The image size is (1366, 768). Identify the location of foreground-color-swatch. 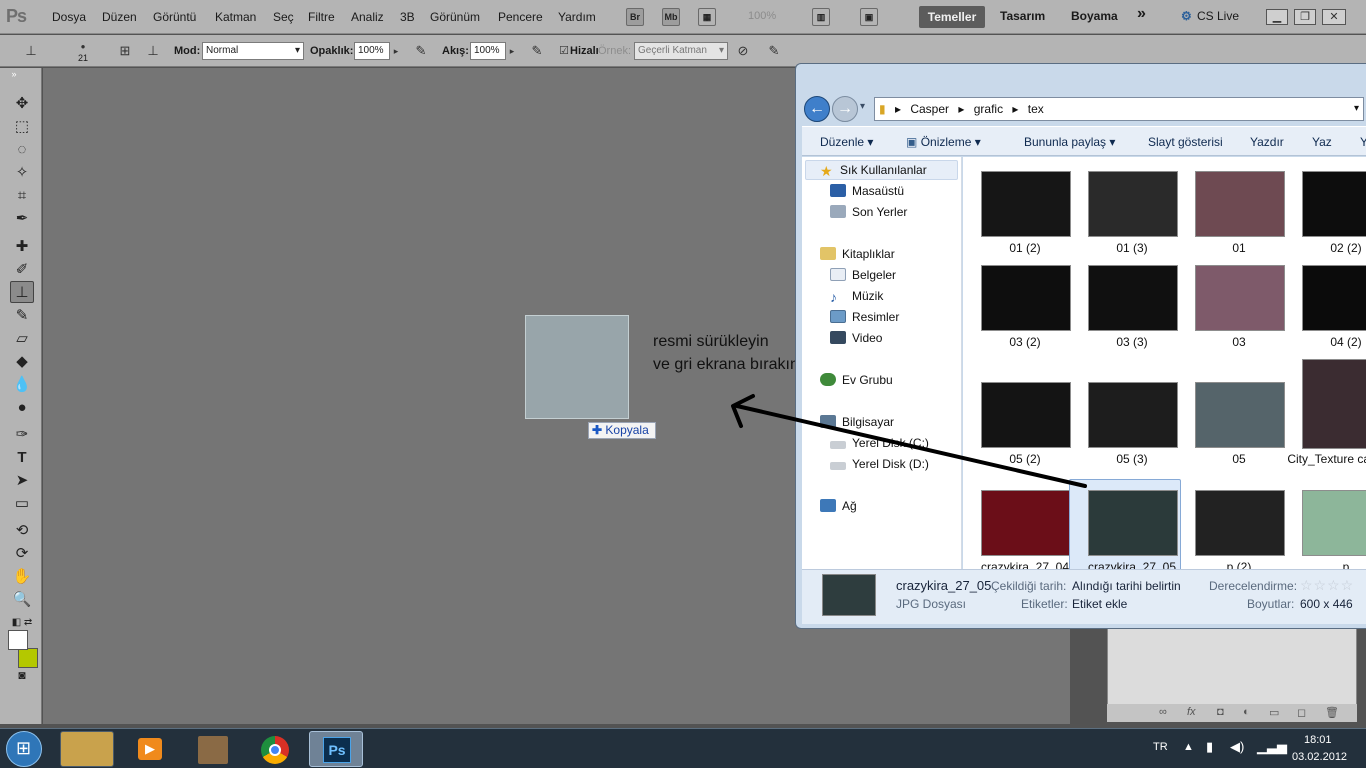
(18, 640).